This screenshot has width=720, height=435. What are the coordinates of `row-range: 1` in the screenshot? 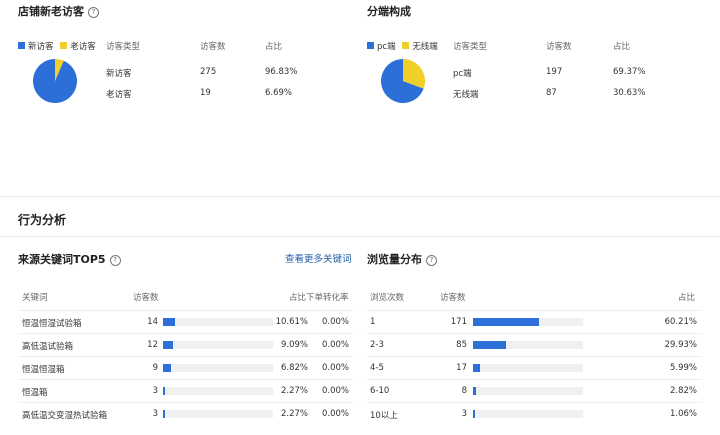 It's located at (373, 322).